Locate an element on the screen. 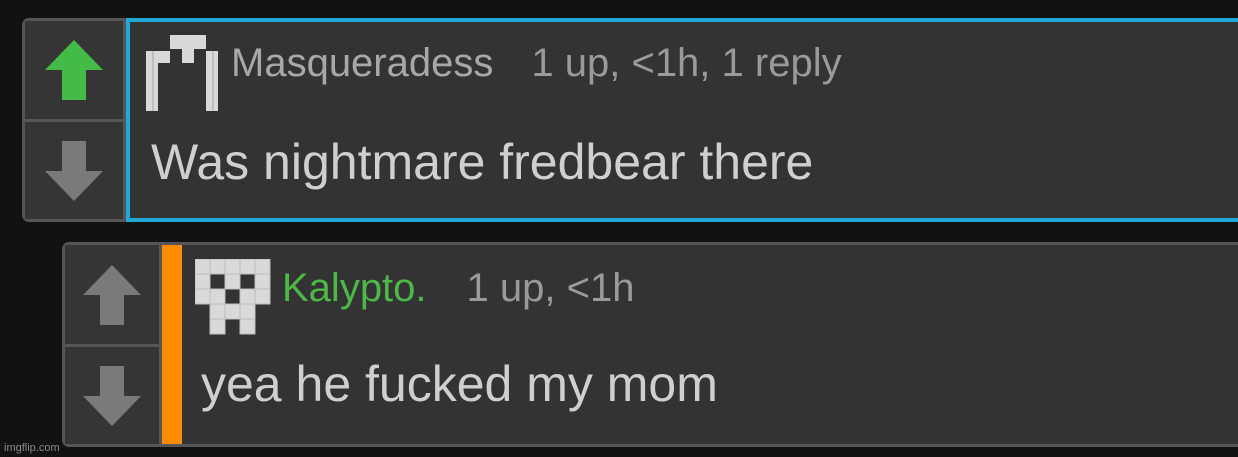 Image resolution: width=1238 pixels, height=457 pixels. comment-meta: 1 up, <1h, 1 reply is located at coordinates (686, 63).